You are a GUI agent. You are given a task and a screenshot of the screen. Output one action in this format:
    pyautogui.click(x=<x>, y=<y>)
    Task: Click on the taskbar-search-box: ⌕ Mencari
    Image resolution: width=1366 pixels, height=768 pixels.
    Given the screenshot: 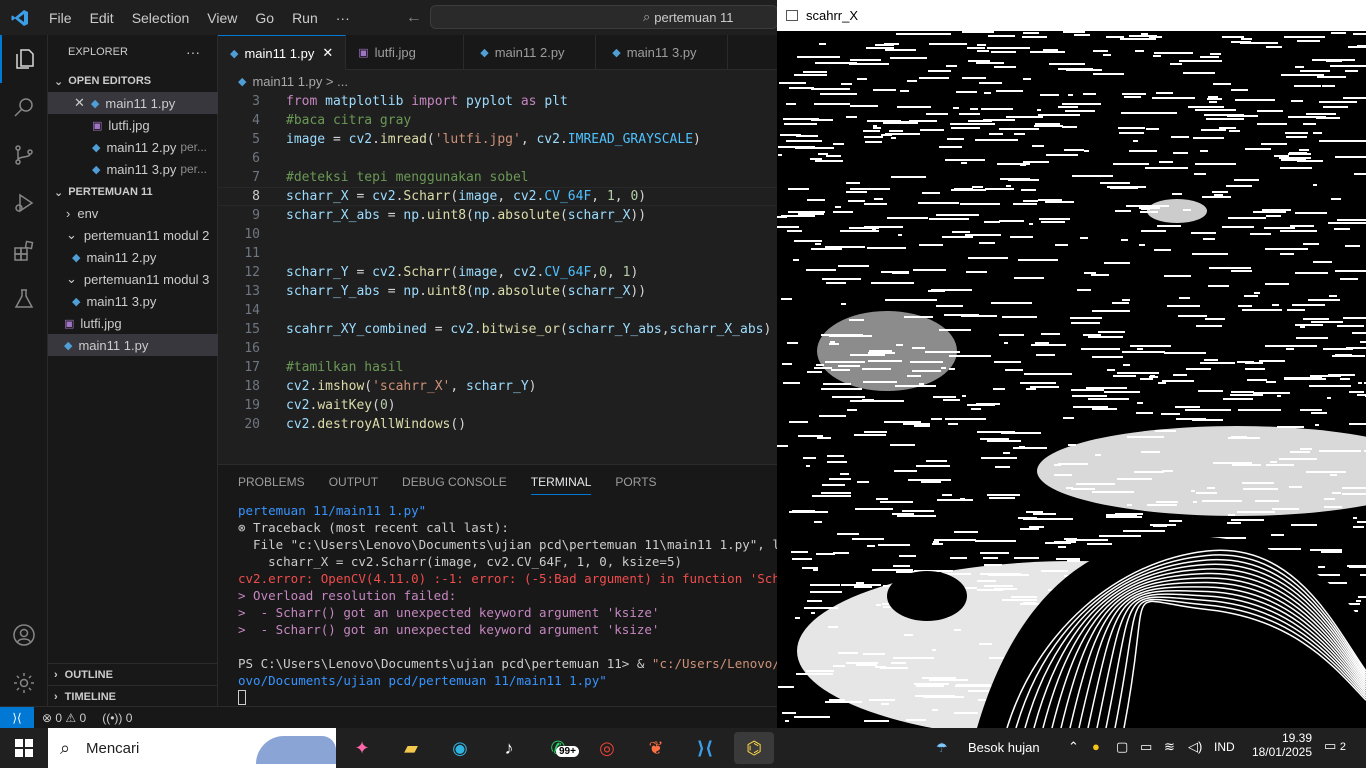 What is the action you would take?
    pyautogui.click(x=192, y=748)
    